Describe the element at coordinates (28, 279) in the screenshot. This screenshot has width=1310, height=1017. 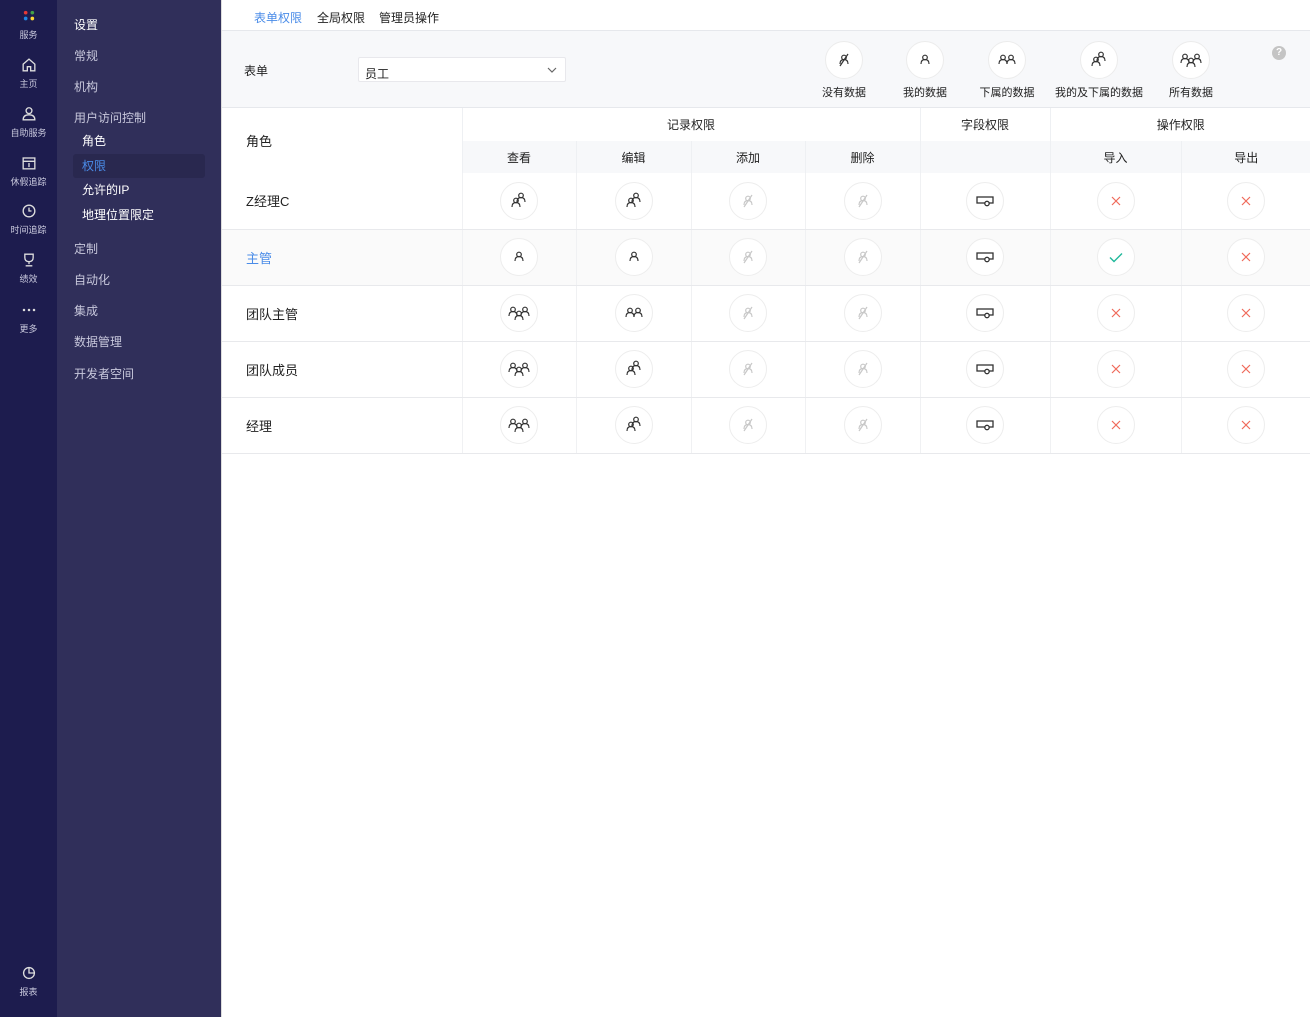
I see `rail-label: 绩效` at that location.